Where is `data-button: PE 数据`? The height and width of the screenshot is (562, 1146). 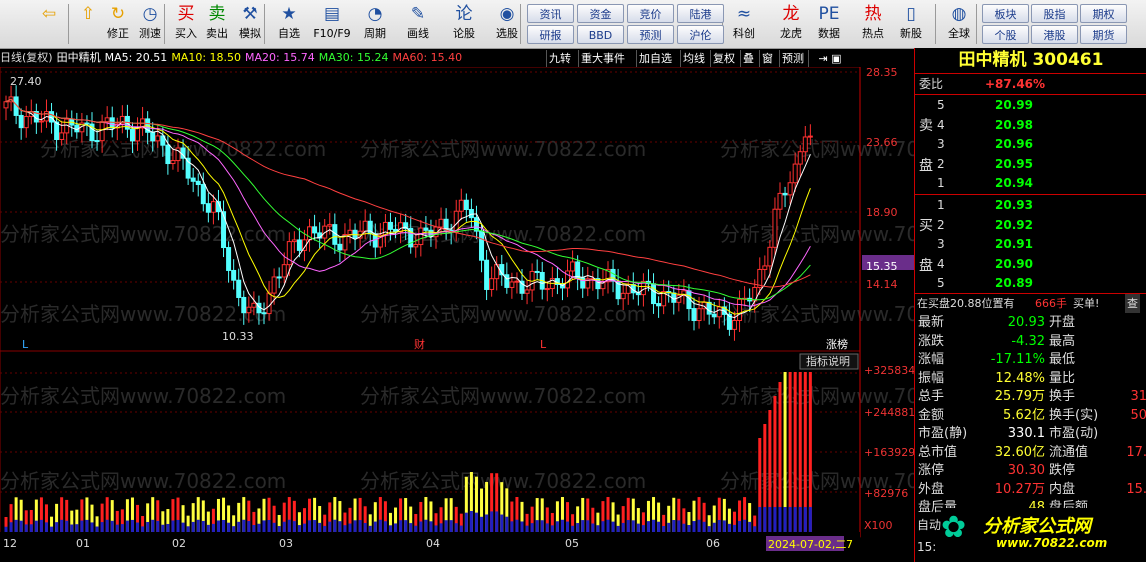 data-button: PE 数据 is located at coordinates (829, 24).